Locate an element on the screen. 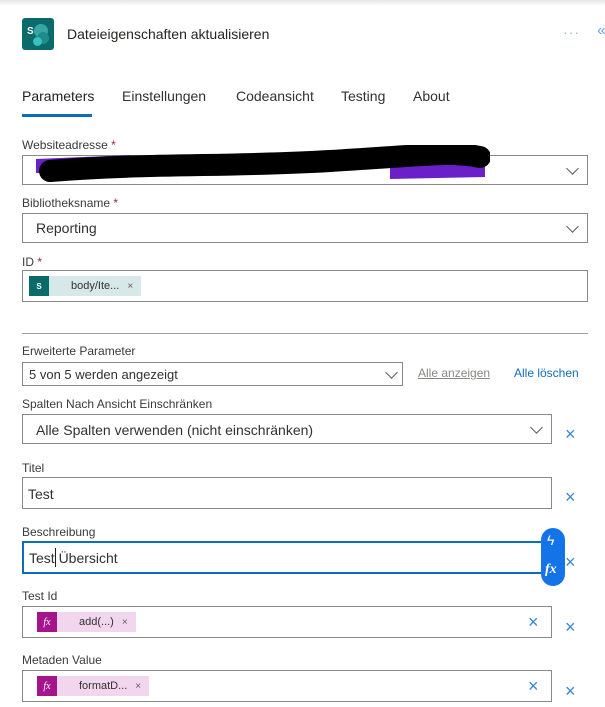 This screenshot has height=707, width=605. more-options-icon: ··· is located at coordinates (571, 32).